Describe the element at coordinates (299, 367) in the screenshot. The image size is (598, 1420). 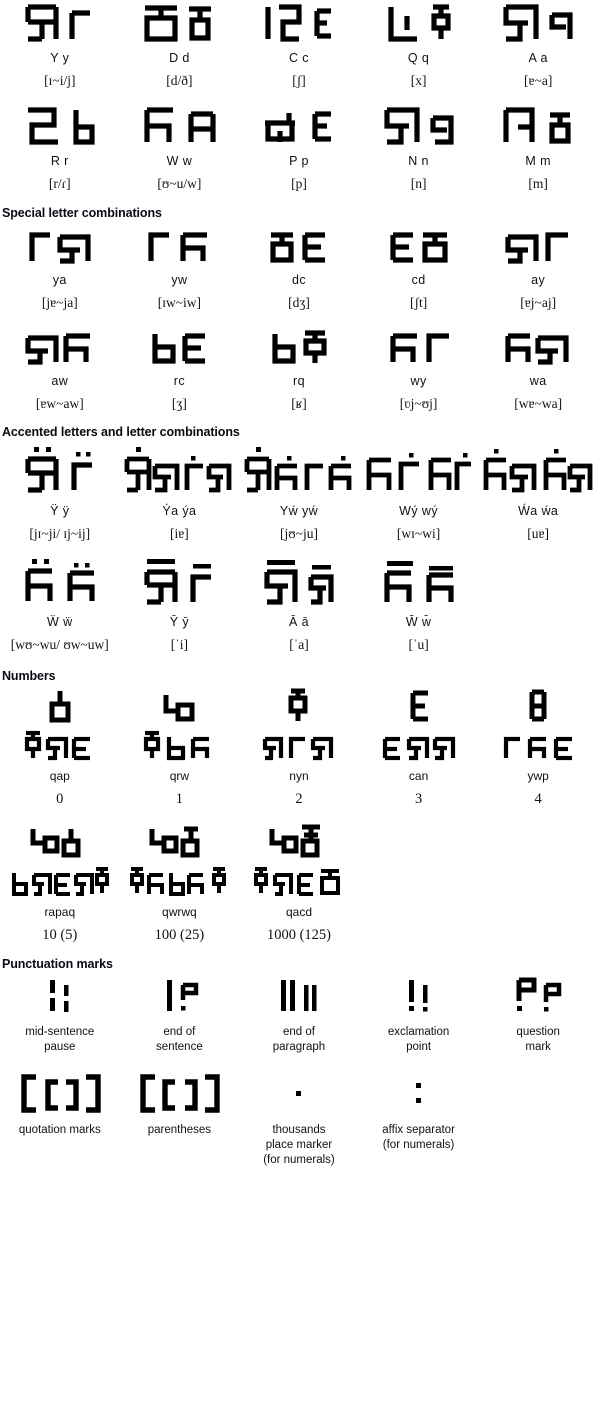
I see `combo-cell: rq [ʁ]` at that location.